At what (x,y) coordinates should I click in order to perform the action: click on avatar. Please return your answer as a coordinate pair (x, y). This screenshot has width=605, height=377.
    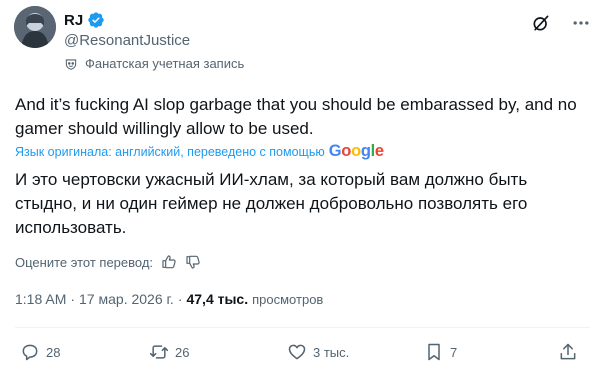
    Looking at the image, I should click on (35, 27).